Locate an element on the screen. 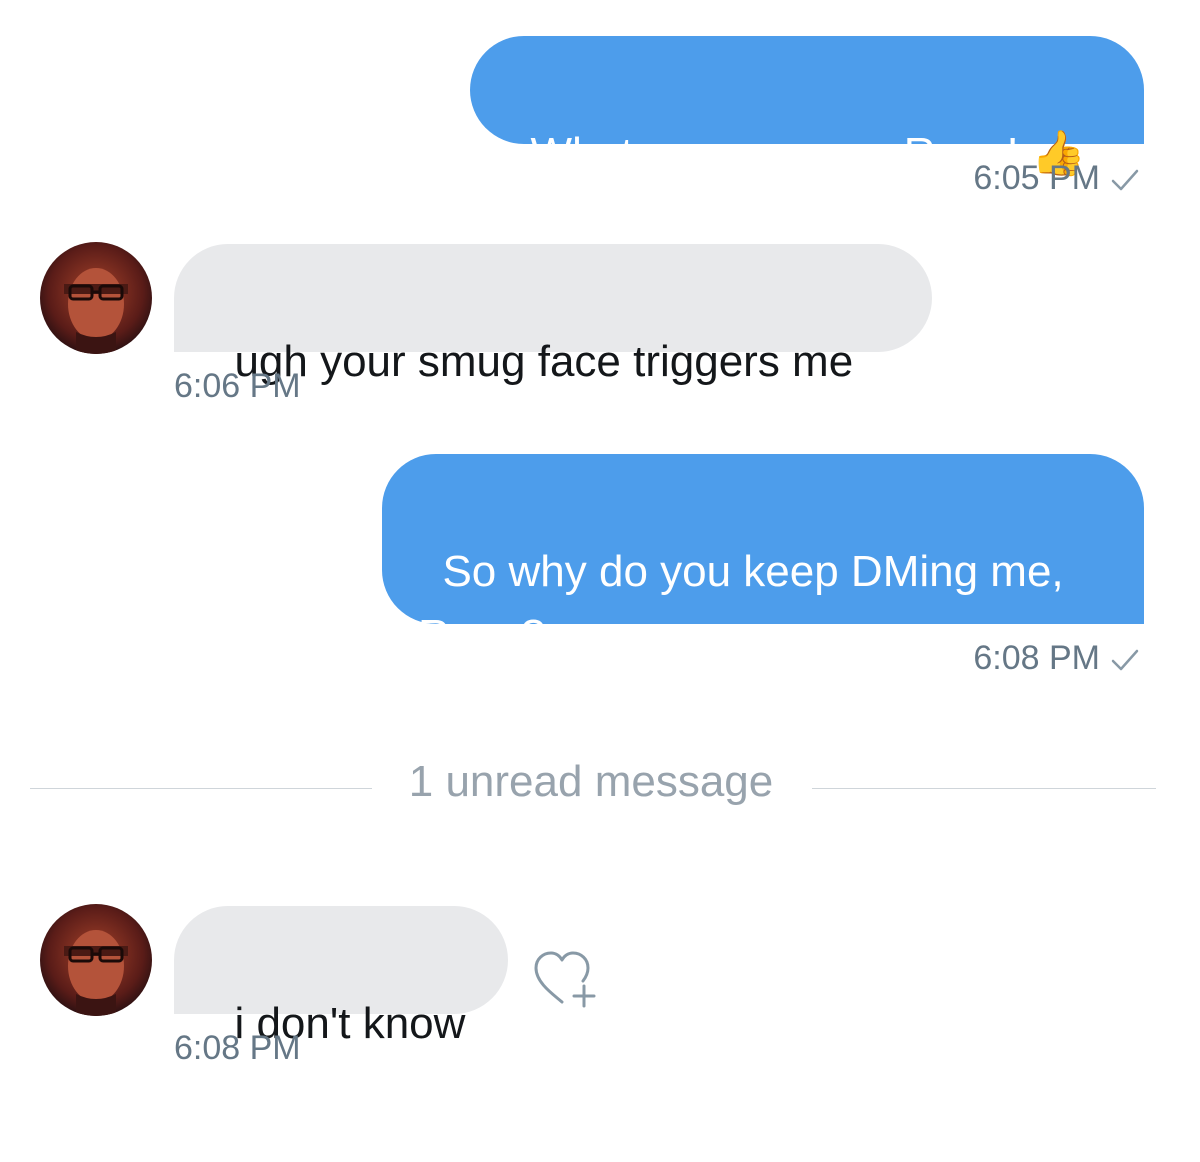  message-text: ugh your smug face triggers me is located at coordinates (544, 361).